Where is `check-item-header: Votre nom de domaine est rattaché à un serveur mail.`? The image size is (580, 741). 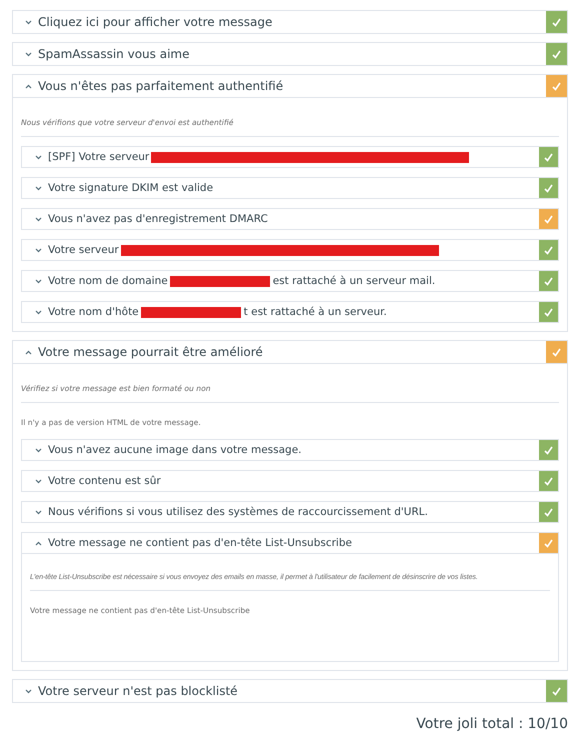 check-item-header: Votre nom de domaine est rattaché à un serveur mail. is located at coordinates (290, 281).